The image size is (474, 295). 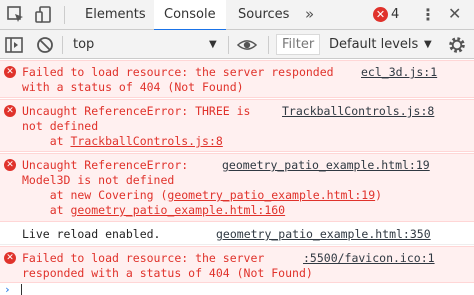 What do you see at coordinates (83, 44) in the screenshot?
I see `context-selector: top` at bounding box center [83, 44].